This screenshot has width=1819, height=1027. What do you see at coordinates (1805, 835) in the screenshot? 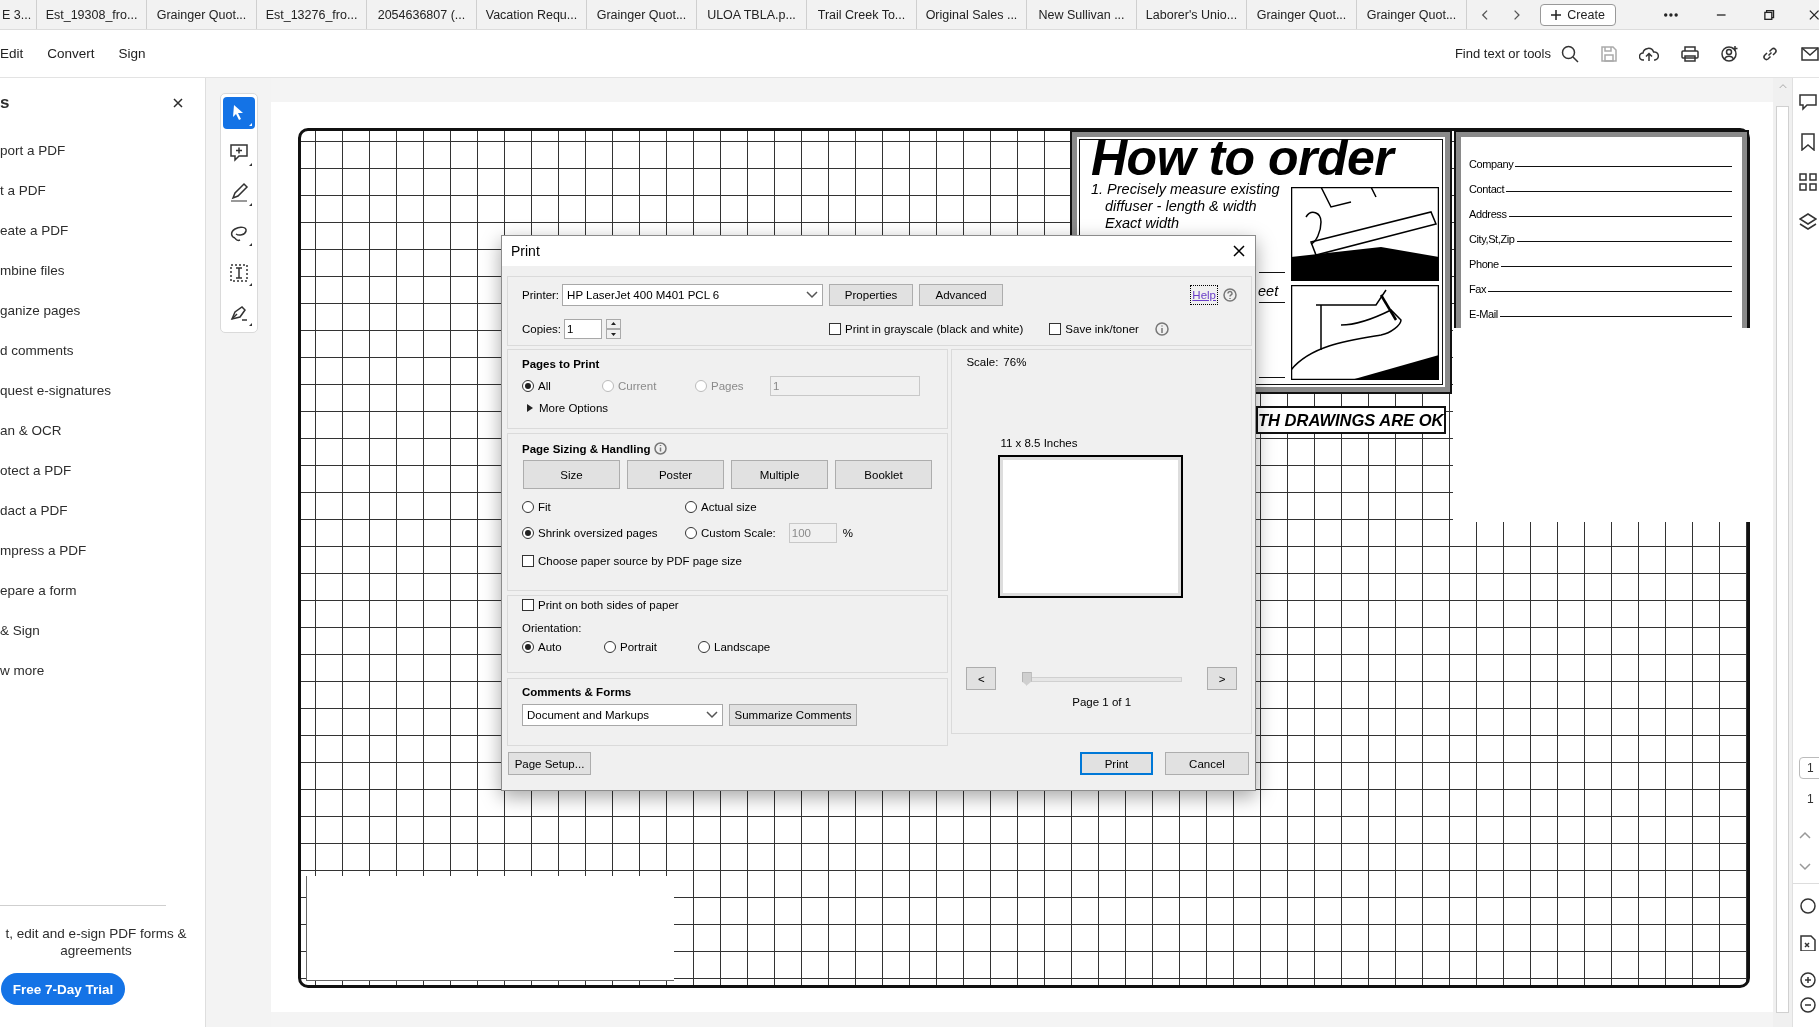
I see `previous-page-icon` at bounding box center [1805, 835].